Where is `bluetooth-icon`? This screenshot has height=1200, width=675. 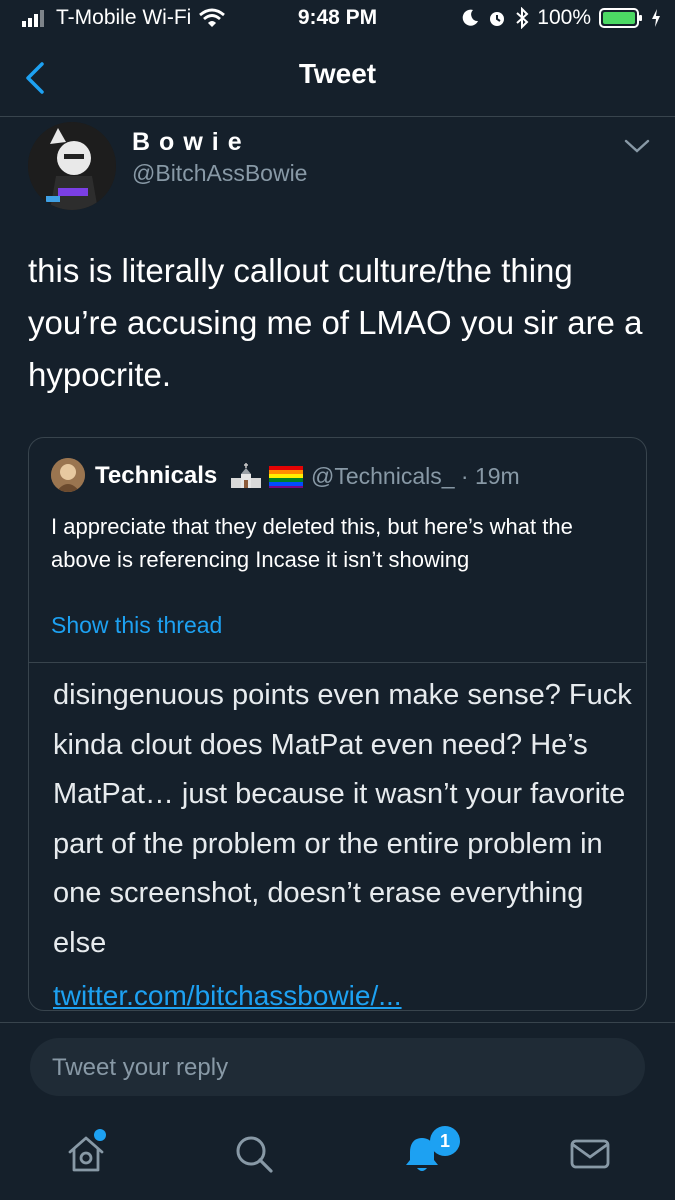 bluetooth-icon is located at coordinates (522, 18).